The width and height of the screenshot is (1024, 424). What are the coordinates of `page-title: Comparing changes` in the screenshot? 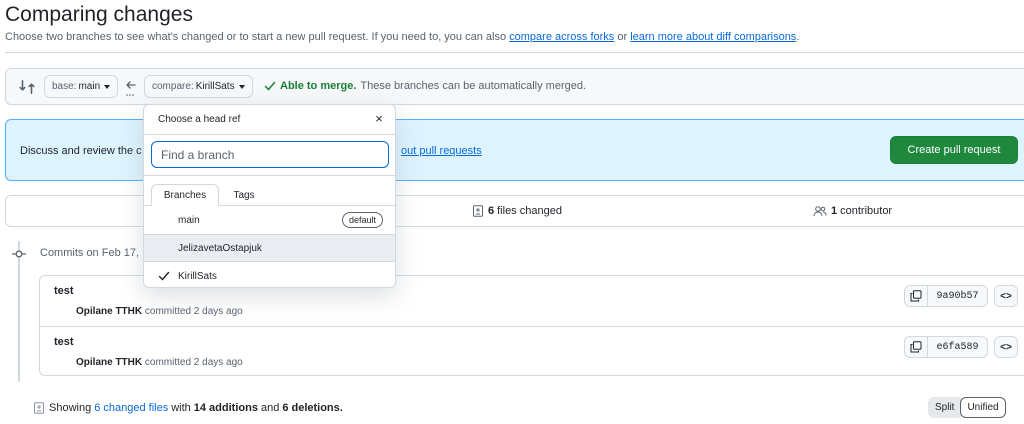 It's located at (99, 14).